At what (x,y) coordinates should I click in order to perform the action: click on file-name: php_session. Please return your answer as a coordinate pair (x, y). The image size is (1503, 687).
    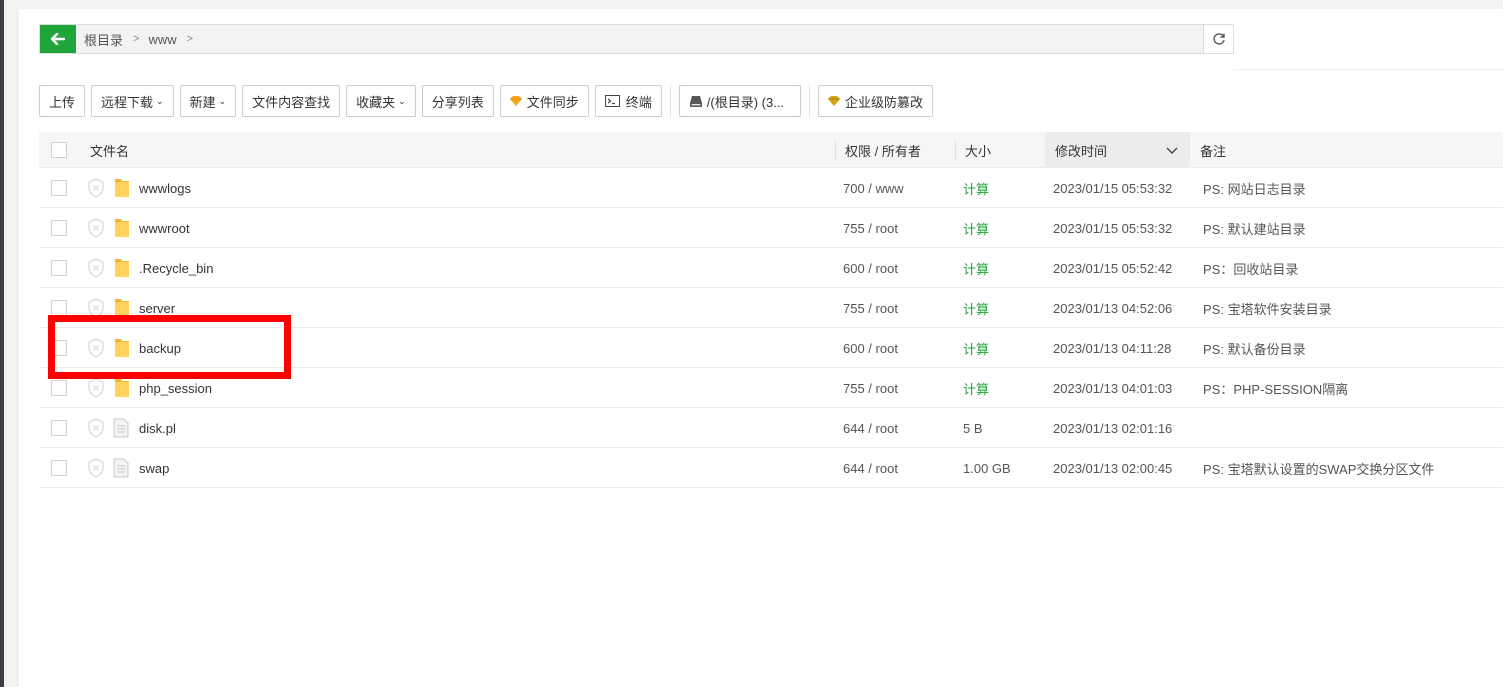
    Looking at the image, I should click on (175, 388).